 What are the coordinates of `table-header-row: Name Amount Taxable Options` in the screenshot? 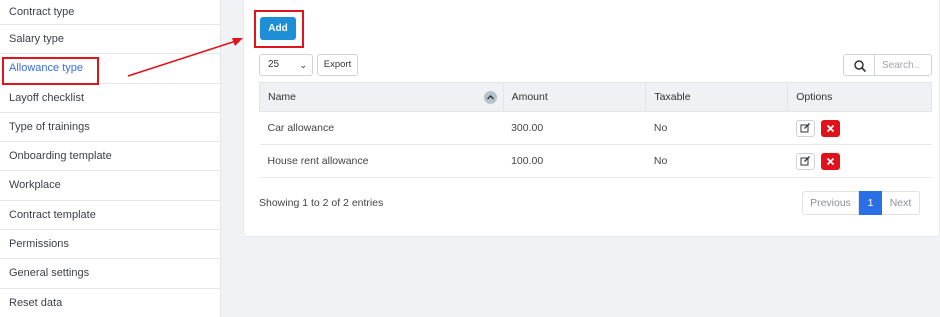 It's located at (595, 97).